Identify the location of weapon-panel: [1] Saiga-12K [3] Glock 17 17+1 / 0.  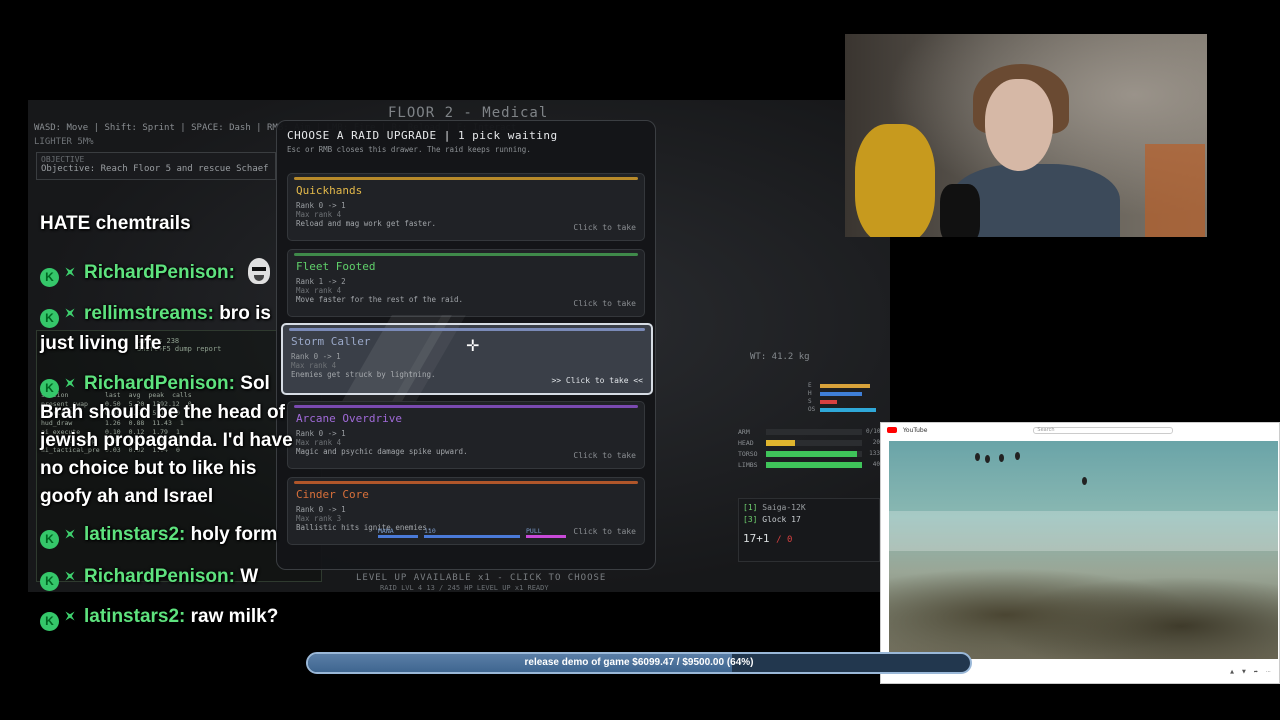
(809, 530).